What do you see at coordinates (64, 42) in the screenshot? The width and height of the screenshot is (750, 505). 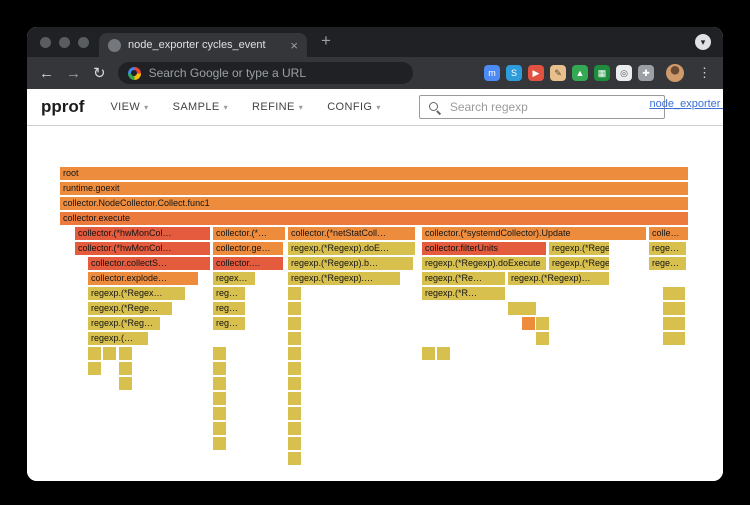 I see `minimize-window-button` at bounding box center [64, 42].